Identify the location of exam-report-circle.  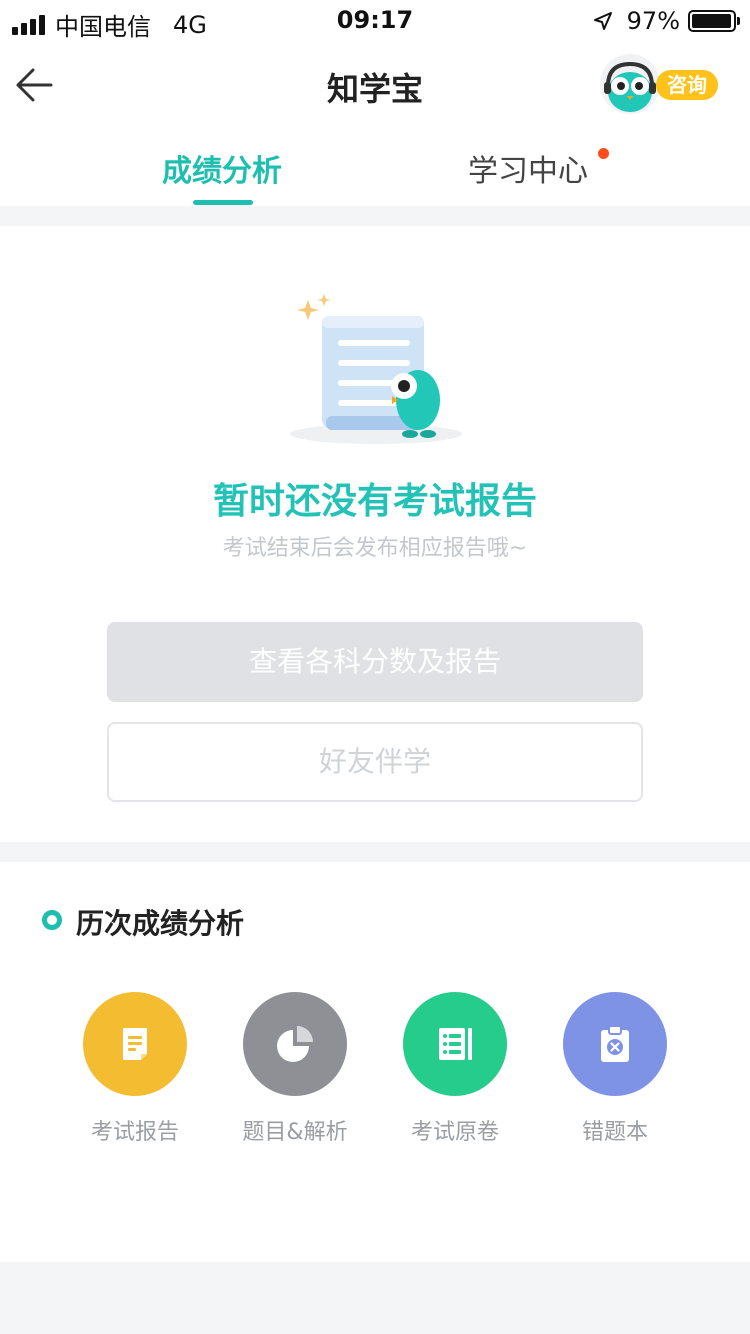
(135, 1044).